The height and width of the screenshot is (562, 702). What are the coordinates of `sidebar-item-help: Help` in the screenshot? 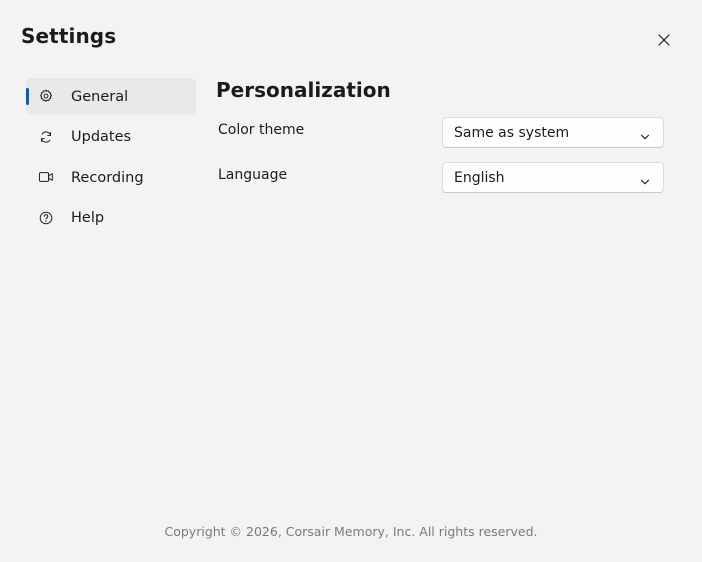 It's located at (111, 218).